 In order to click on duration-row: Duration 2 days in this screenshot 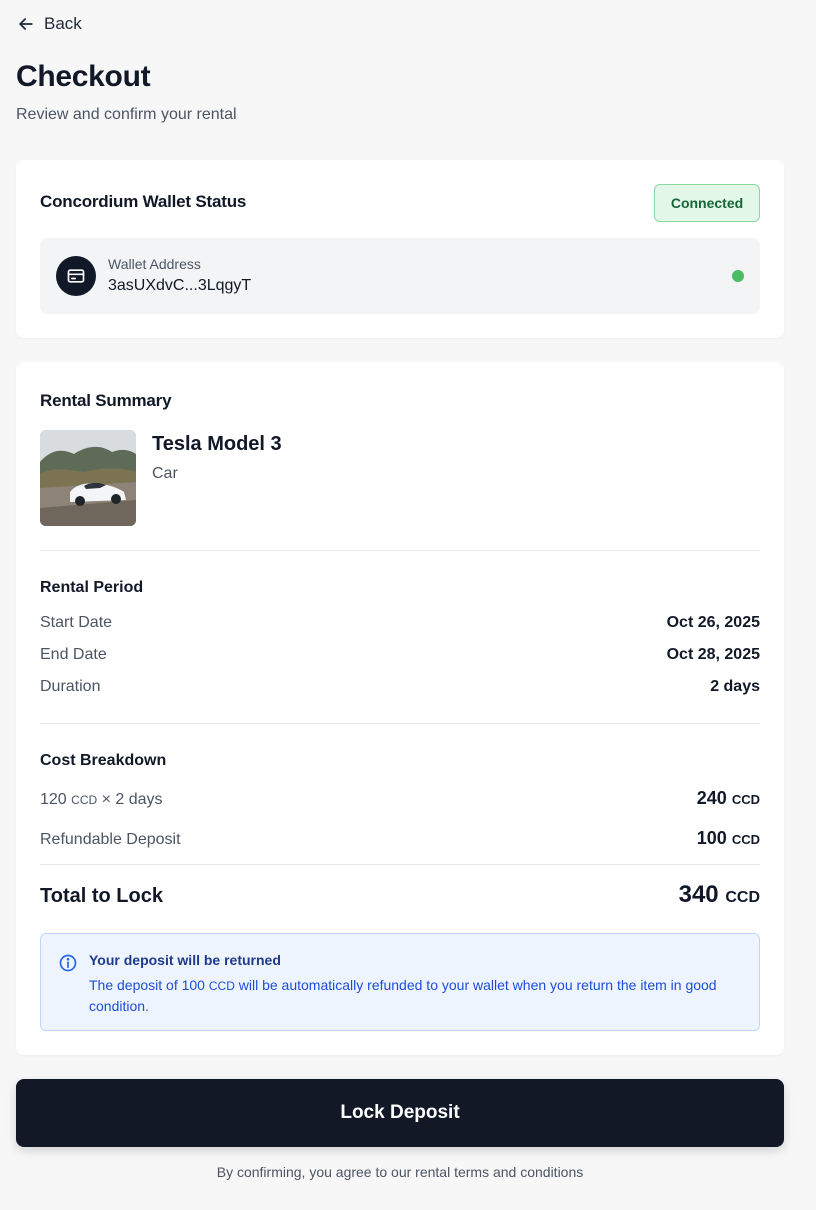, I will do `click(400, 687)`.